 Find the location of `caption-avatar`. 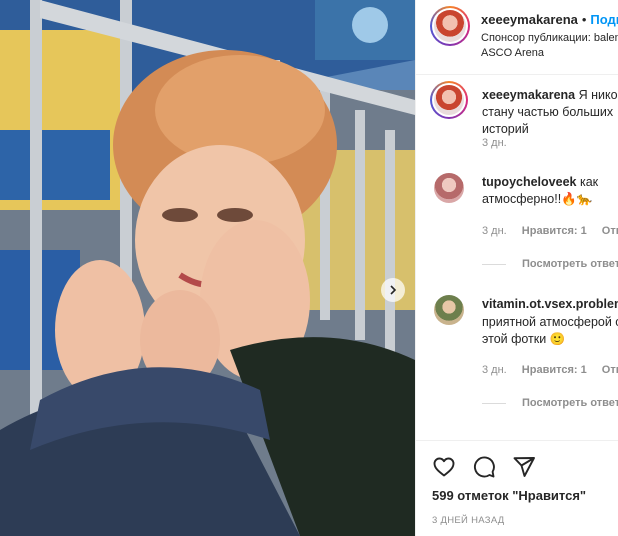

caption-avatar is located at coordinates (449, 100).